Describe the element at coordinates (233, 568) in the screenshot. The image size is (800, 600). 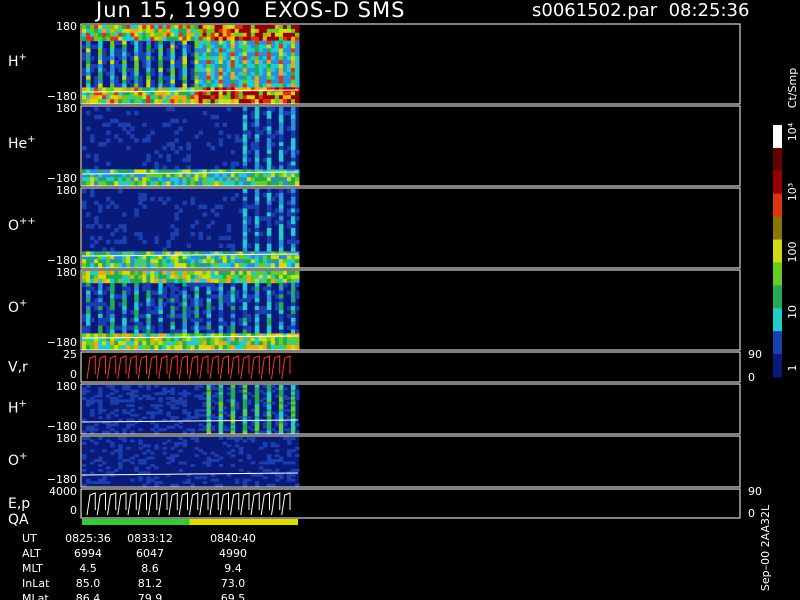
I see `footer-value: 9.4` at that location.